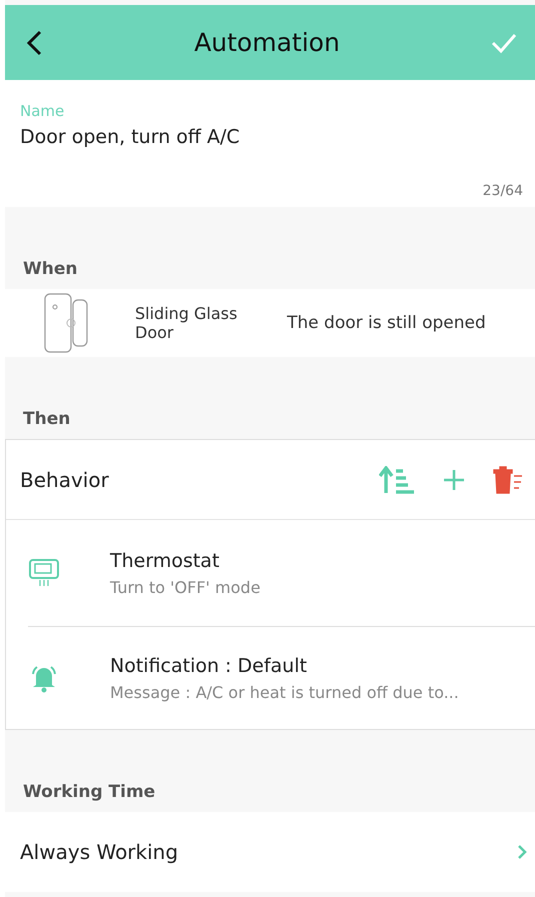 The image size is (535, 897). What do you see at coordinates (267, 42) in the screenshot?
I see `screen-title: Automation` at bounding box center [267, 42].